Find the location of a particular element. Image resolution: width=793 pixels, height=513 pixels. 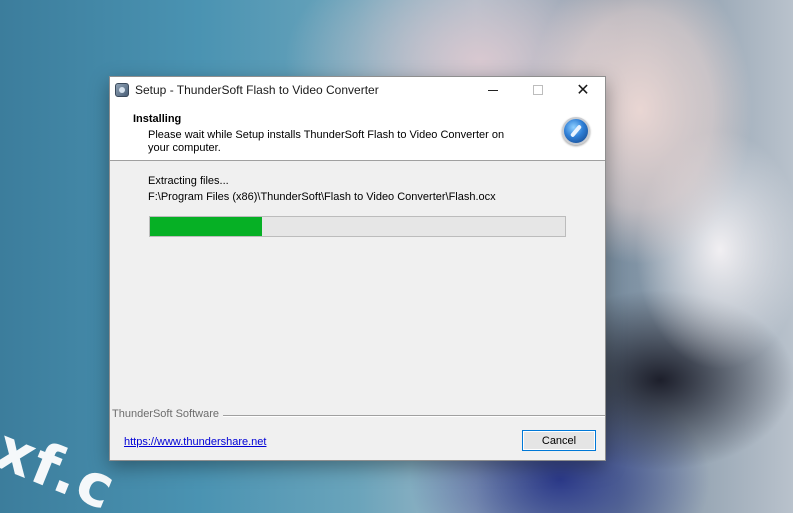

maximize-icon is located at coordinates (538, 90).